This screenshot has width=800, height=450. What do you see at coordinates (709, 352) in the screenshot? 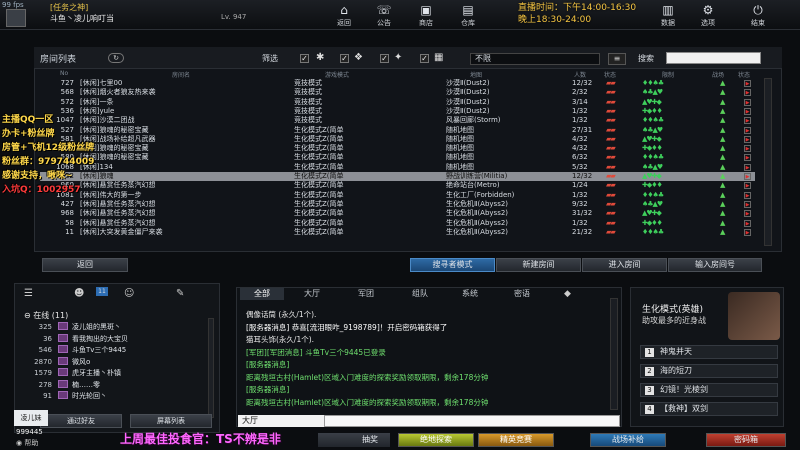
I see `skill-item: 1 神鬼并天` at bounding box center [709, 352].